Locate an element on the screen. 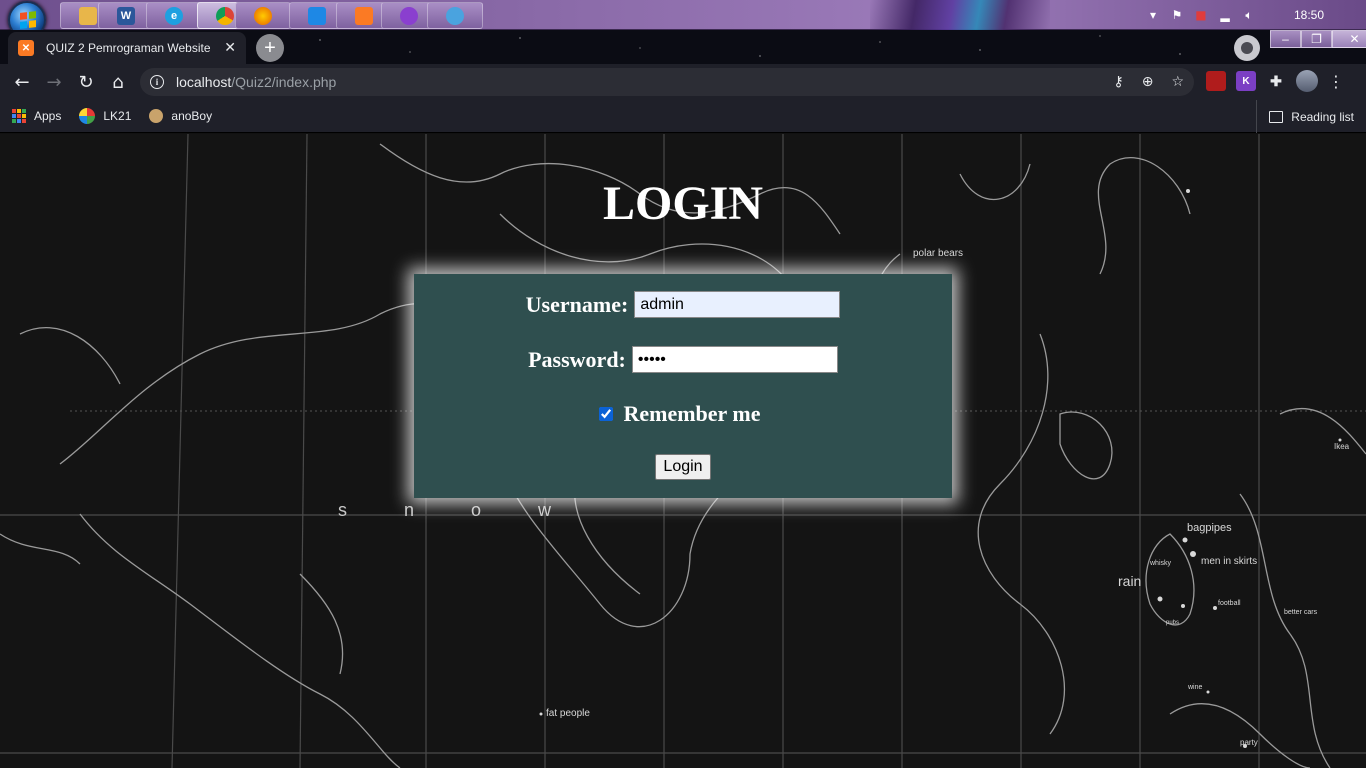 The image size is (1366, 768). antivirus-icon: ■ is located at coordinates (1201, 15).